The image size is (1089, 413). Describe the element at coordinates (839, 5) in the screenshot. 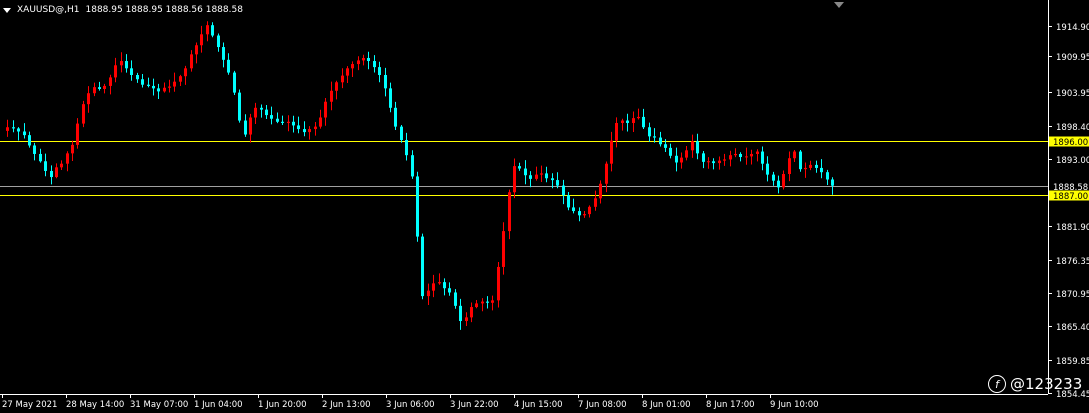

I see `chart-shift-marker-icon` at that location.